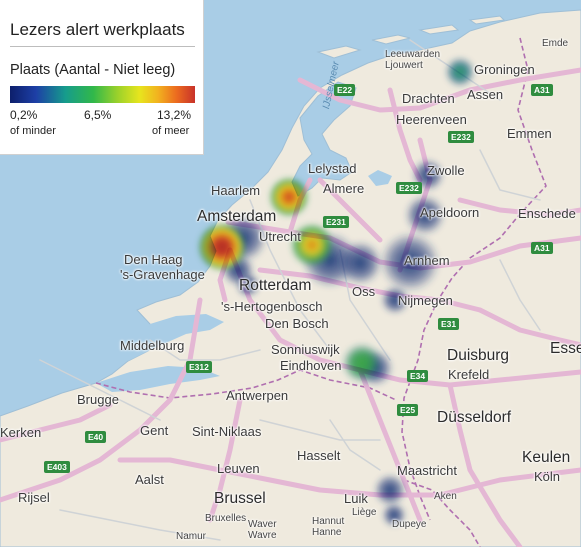 This screenshot has height=547, width=581. What do you see at coordinates (336, 222) in the screenshot?
I see `road-shield: E231` at bounding box center [336, 222].